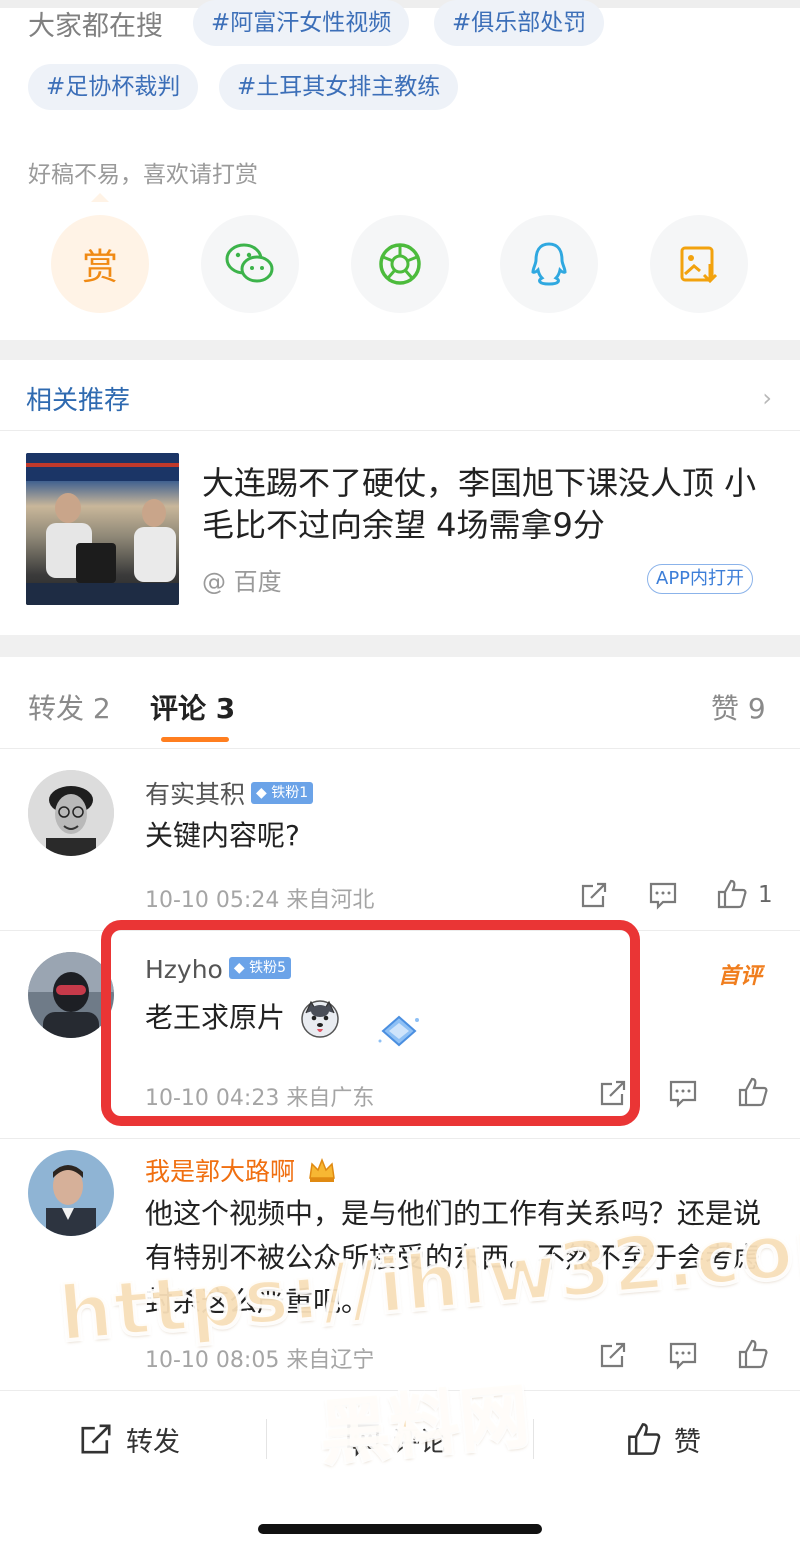 The width and height of the screenshot is (800, 1551). Describe the element at coordinates (339, 87) in the screenshot. I see `hot-tag-turkey-coach: #土耳其女排主教练` at that location.